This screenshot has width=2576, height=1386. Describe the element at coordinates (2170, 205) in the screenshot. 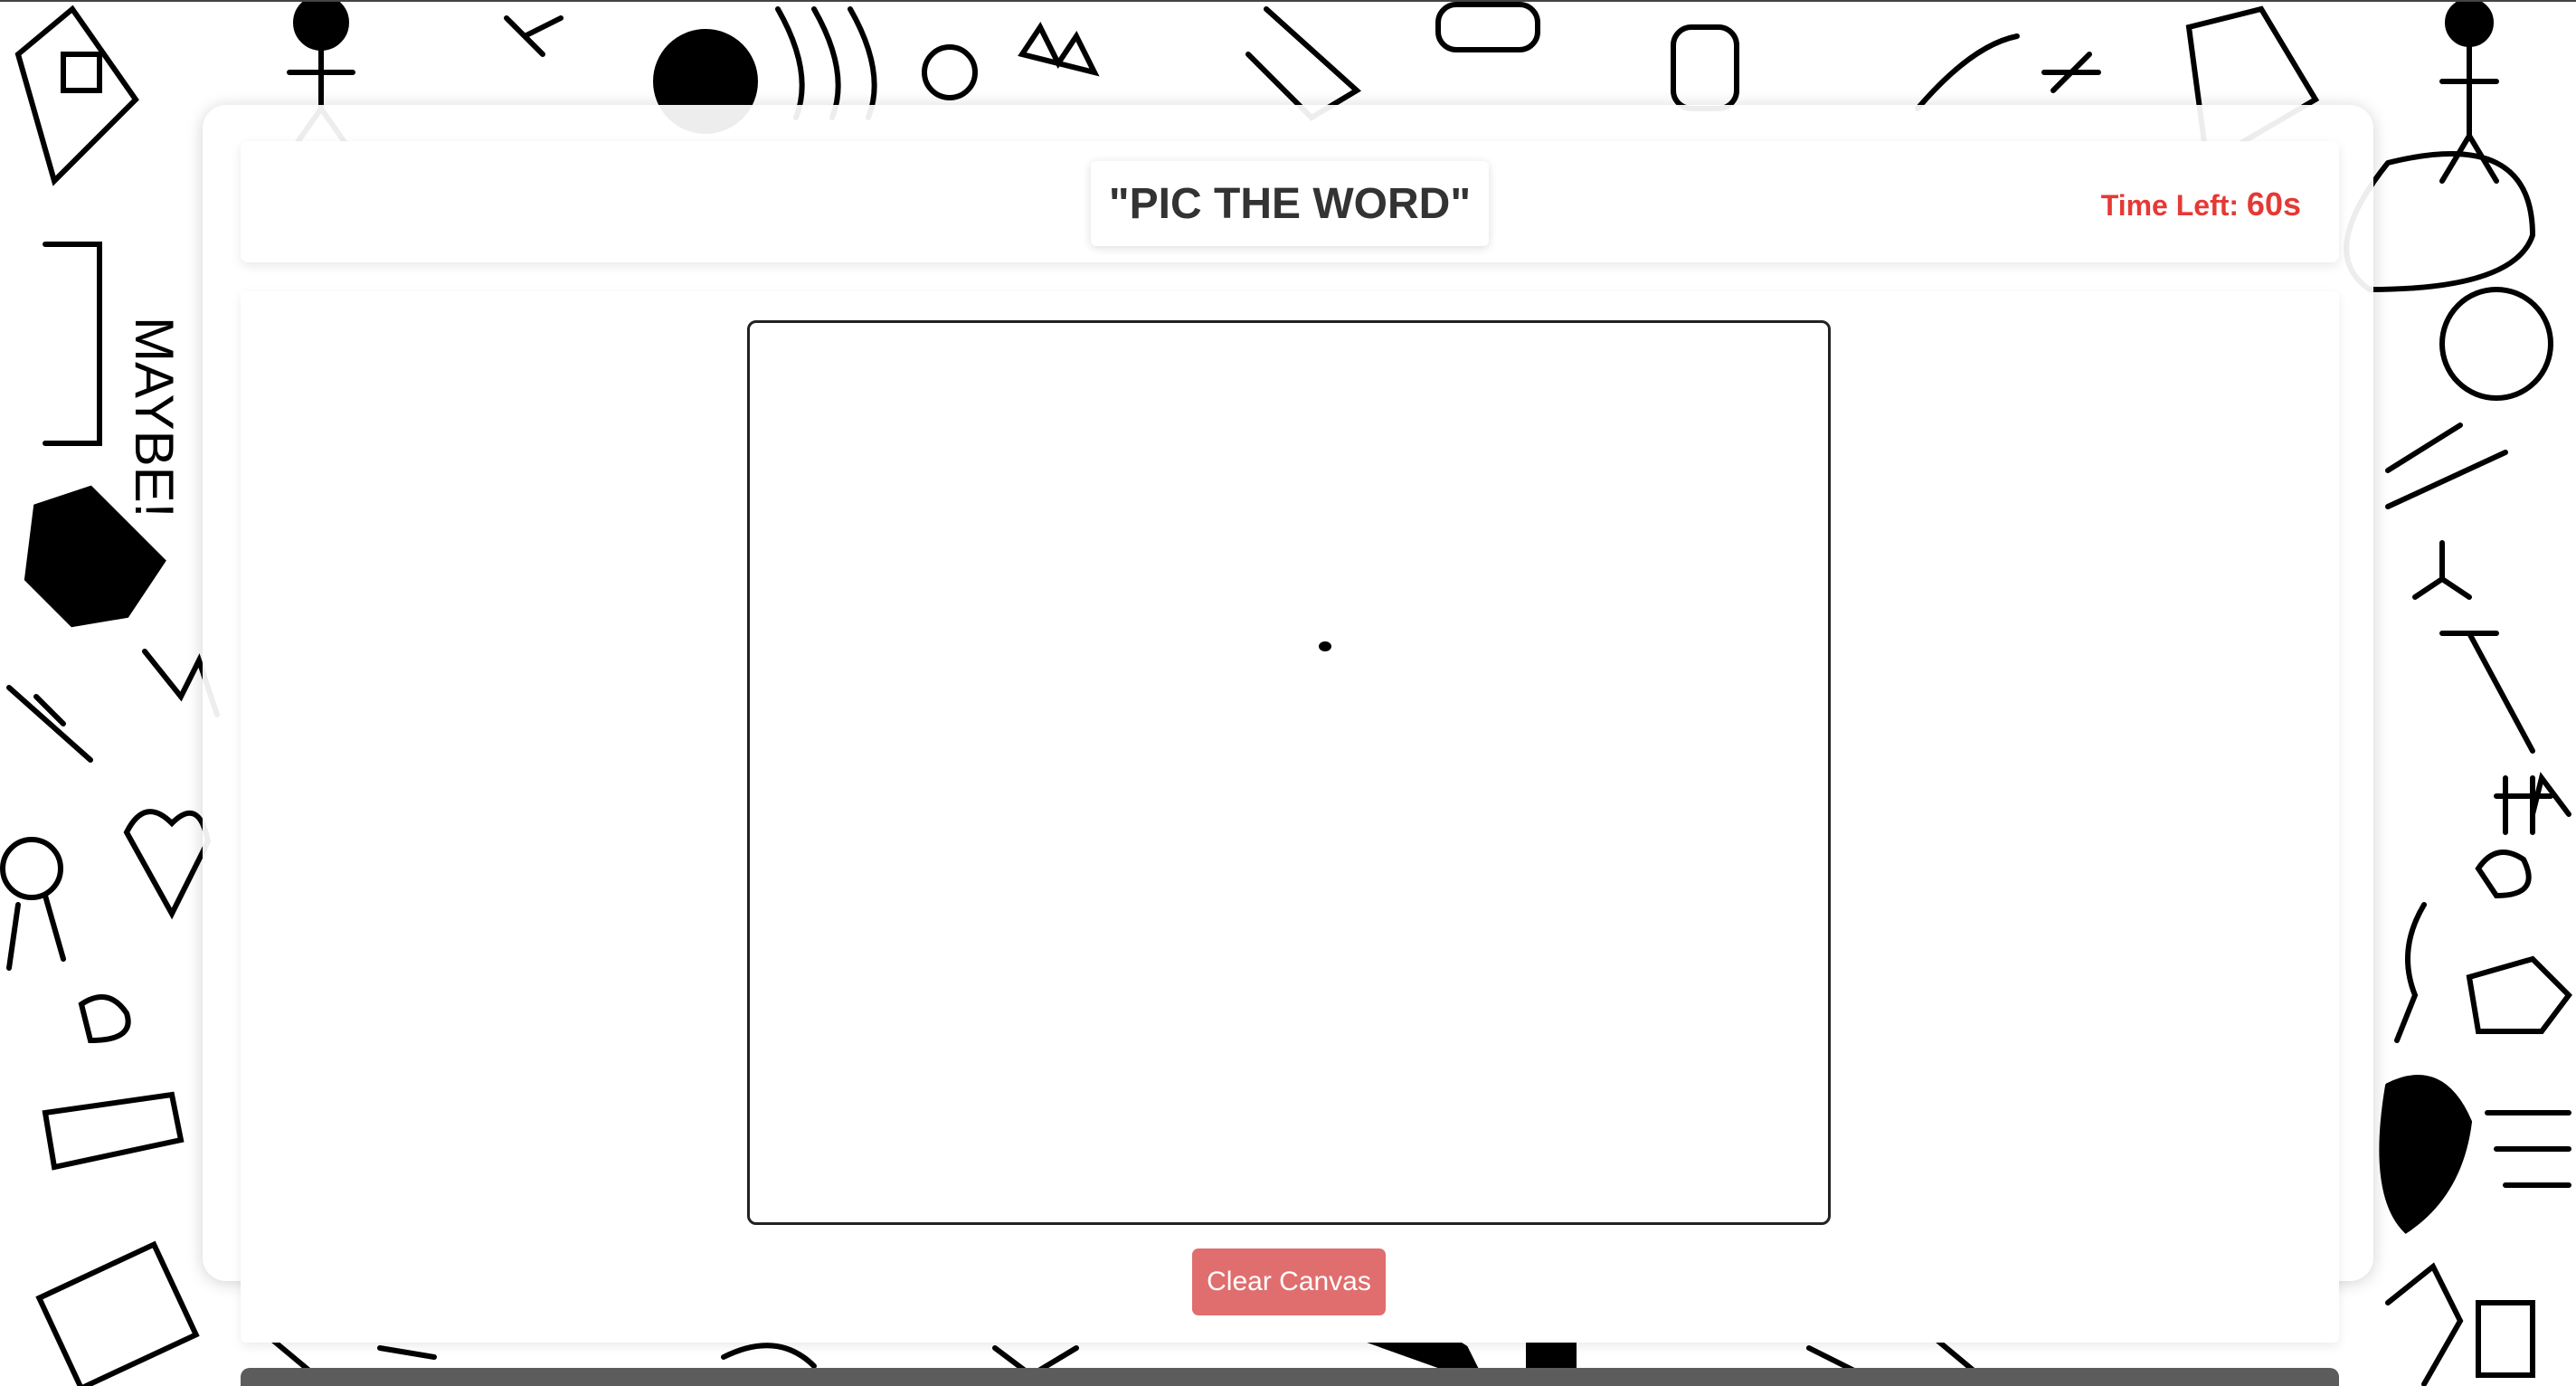

I see `timer-label: Time Left:` at that location.